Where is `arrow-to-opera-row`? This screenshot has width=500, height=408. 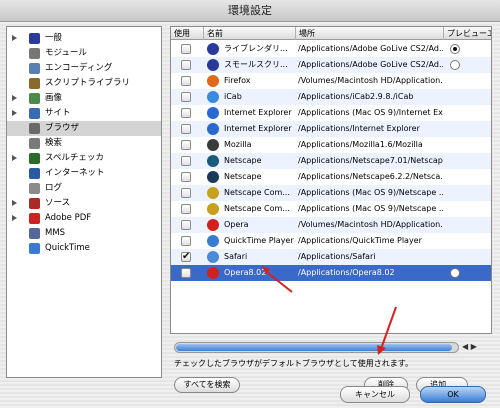 arrow-to-opera-row is located at coordinates (277, 279).